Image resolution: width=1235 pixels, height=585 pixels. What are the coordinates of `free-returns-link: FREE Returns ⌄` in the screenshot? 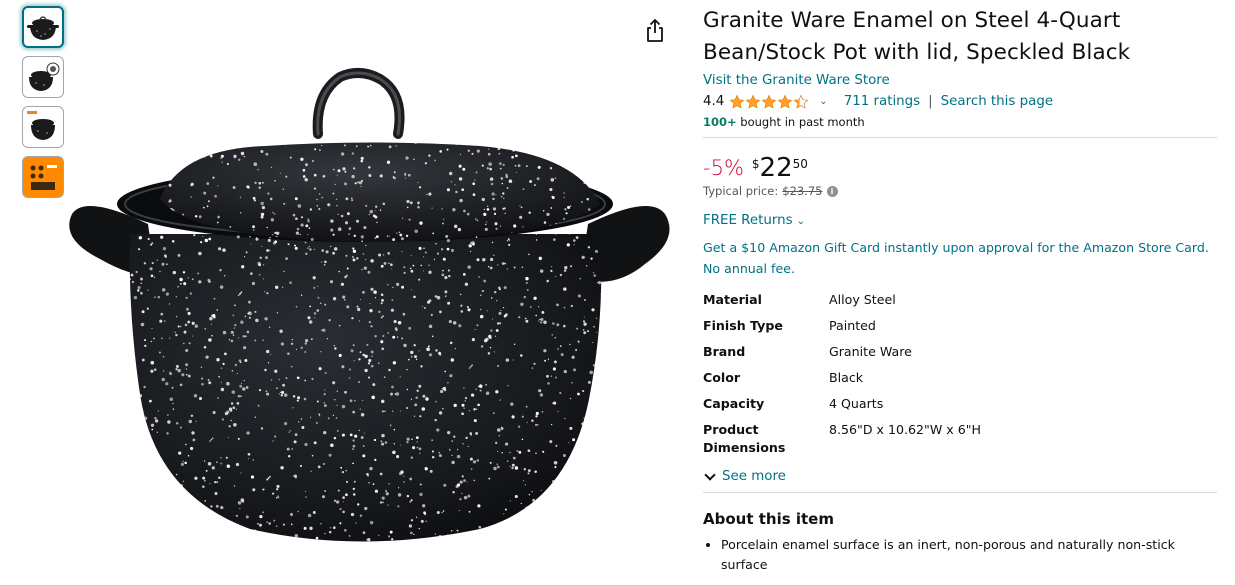 It's located at (960, 221).